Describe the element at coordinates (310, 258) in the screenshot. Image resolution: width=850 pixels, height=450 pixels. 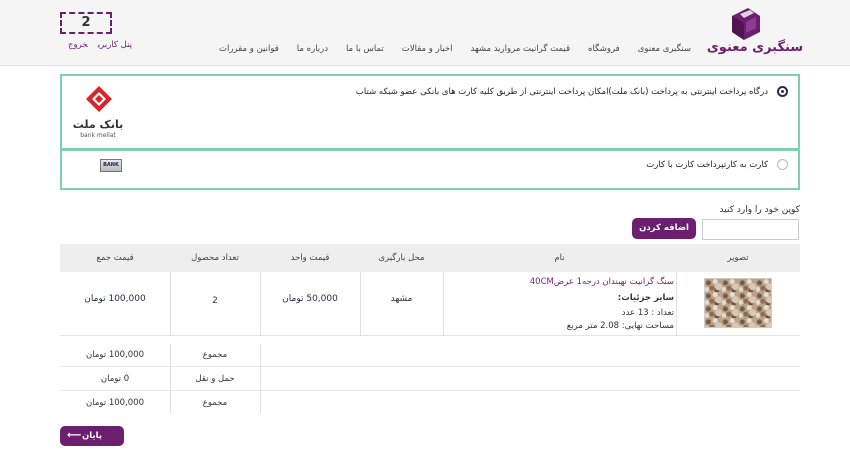
I see `header-unit-price: قیمت واحد` at that location.